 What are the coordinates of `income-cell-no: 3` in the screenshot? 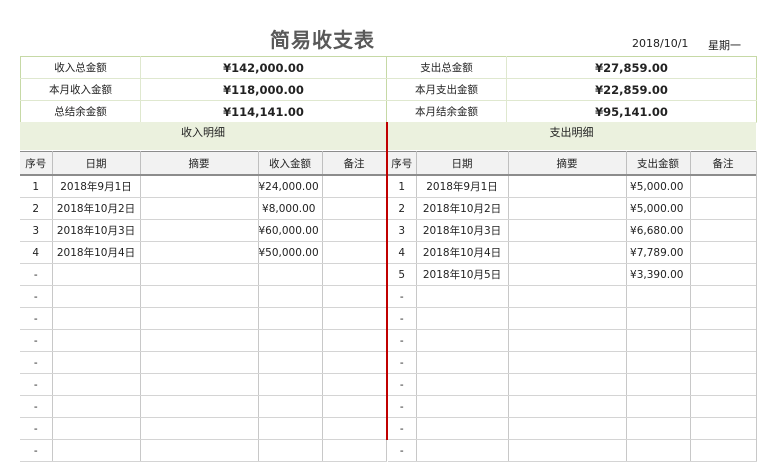 It's located at (36, 230).